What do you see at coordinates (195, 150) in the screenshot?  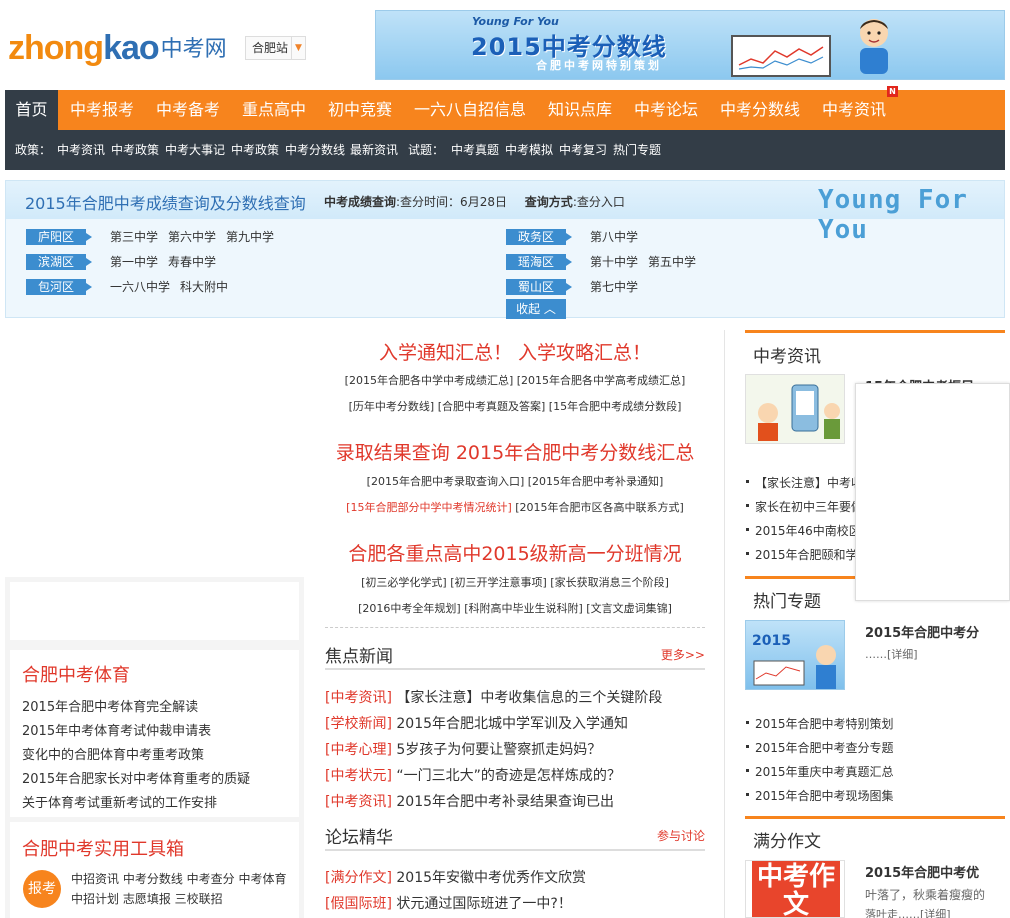 I see `subnav-link: 中考大事记` at bounding box center [195, 150].